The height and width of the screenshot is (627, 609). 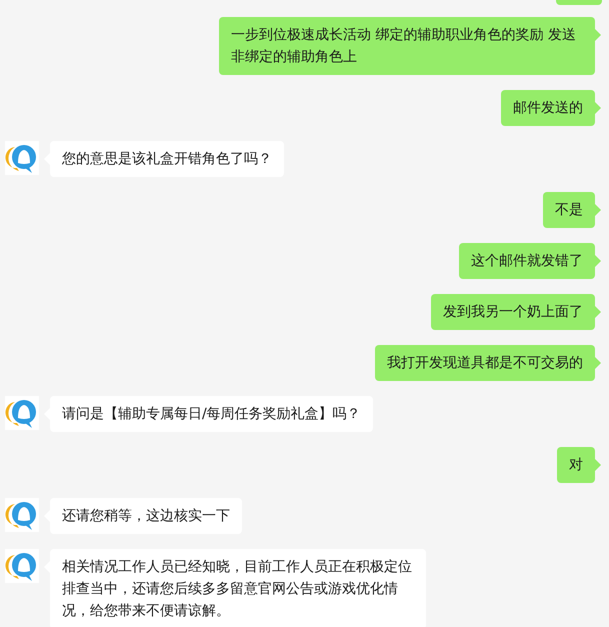 What do you see at coordinates (548, 108) in the screenshot?
I see `message-bubble: 邮件发送的` at bounding box center [548, 108].